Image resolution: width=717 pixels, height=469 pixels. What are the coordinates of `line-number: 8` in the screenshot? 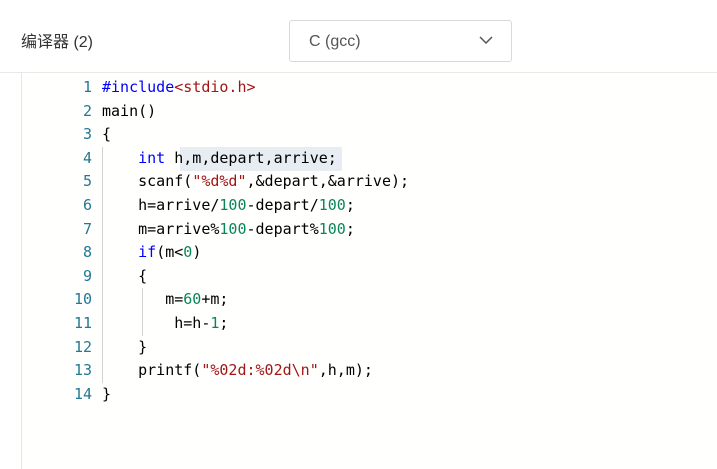 It's located at (87, 252).